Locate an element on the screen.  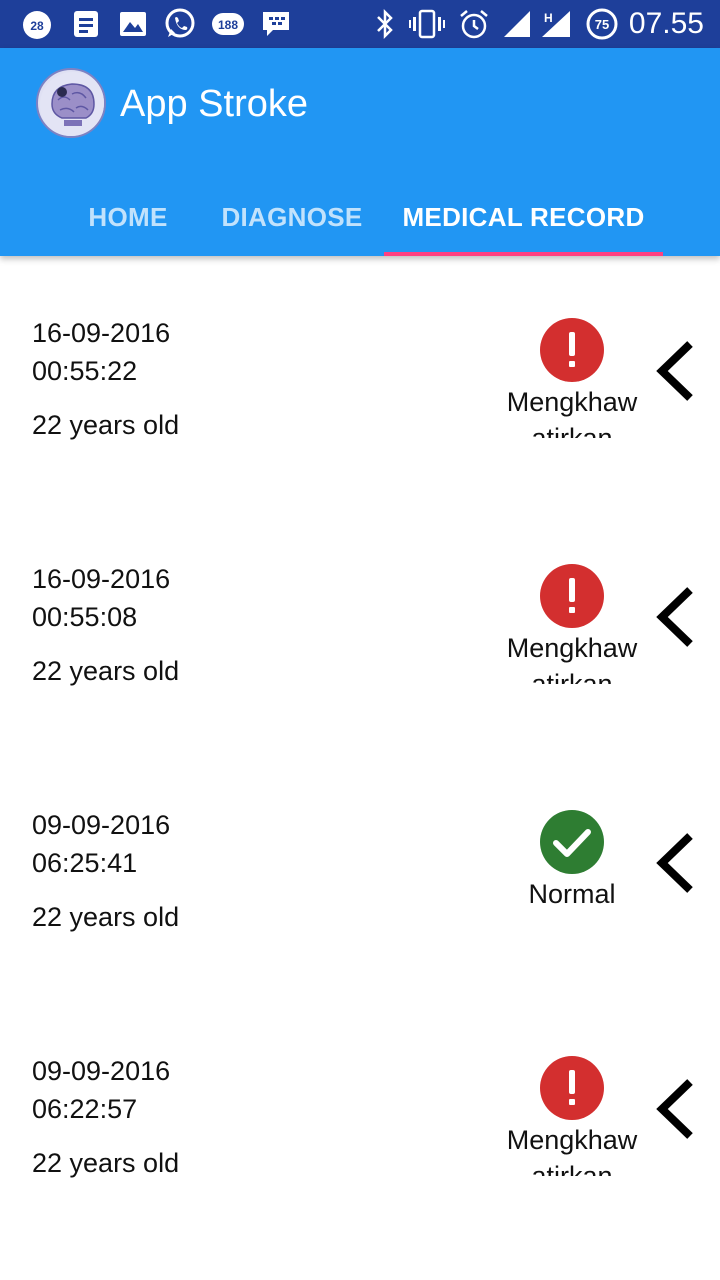
record-time: 06:22:57 is located at coordinates (85, 1109).